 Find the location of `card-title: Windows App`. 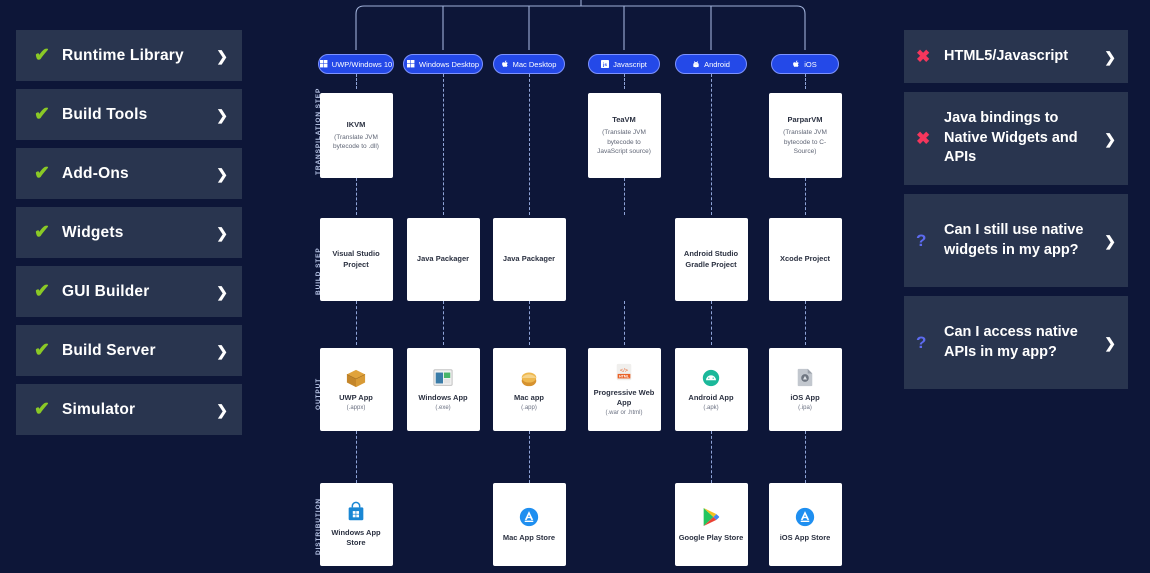

card-title: Windows App is located at coordinates (443, 397).